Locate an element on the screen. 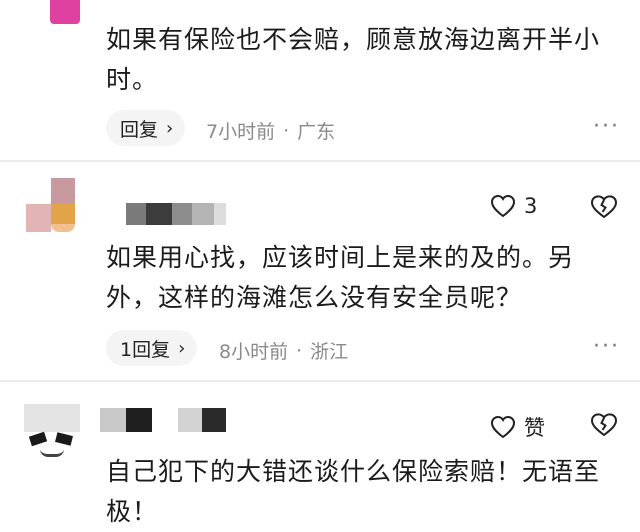 Image resolution: width=640 pixels, height=532 pixels. comment-text: 如果有保险也不会赔，顾意放海边离开半小 时。 is located at coordinates (366, 60).